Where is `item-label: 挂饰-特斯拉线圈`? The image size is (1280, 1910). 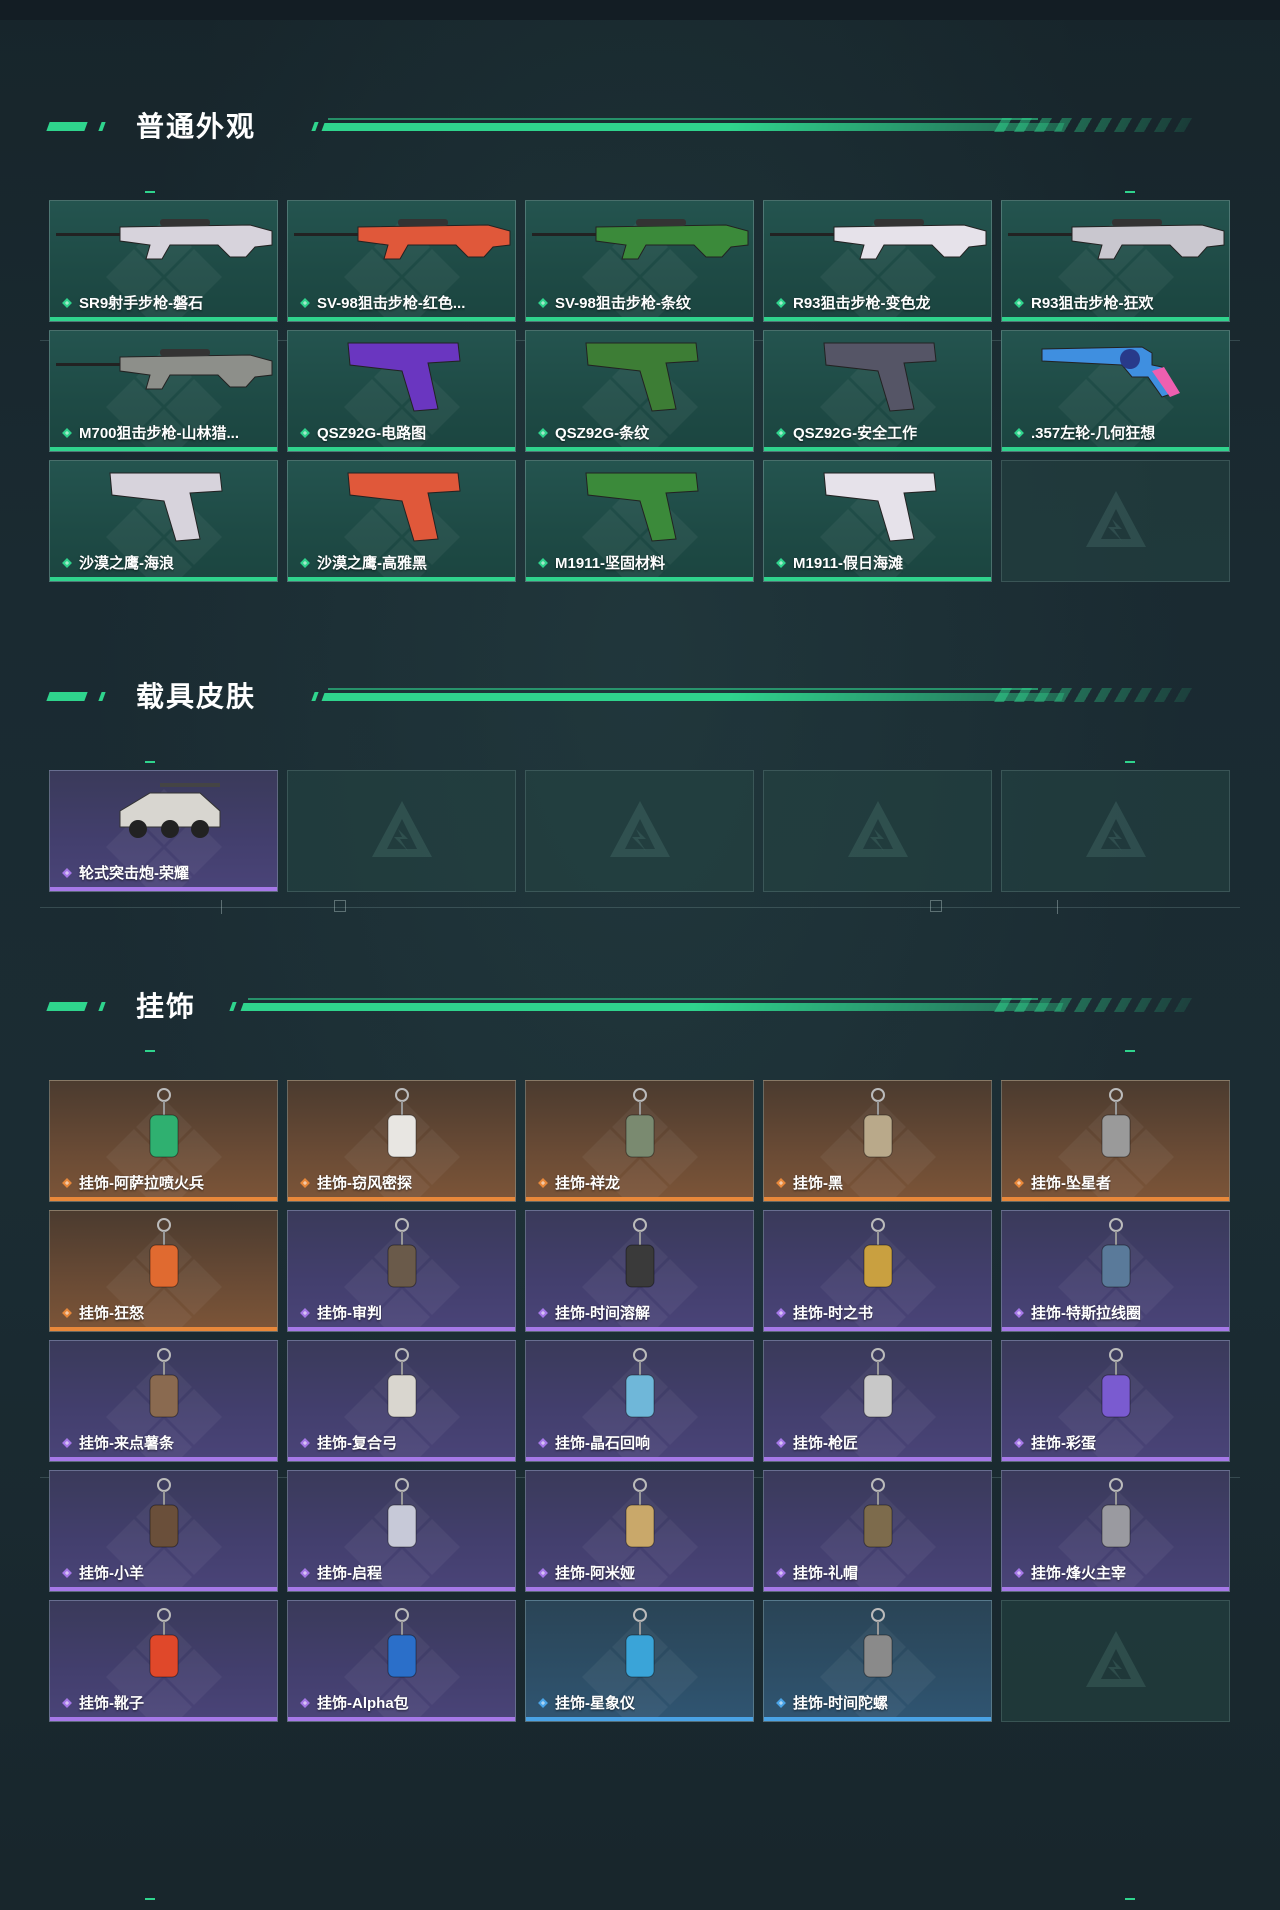
item-label: 挂饰-特斯拉线圈 is located at coordinates (1076, 1312).